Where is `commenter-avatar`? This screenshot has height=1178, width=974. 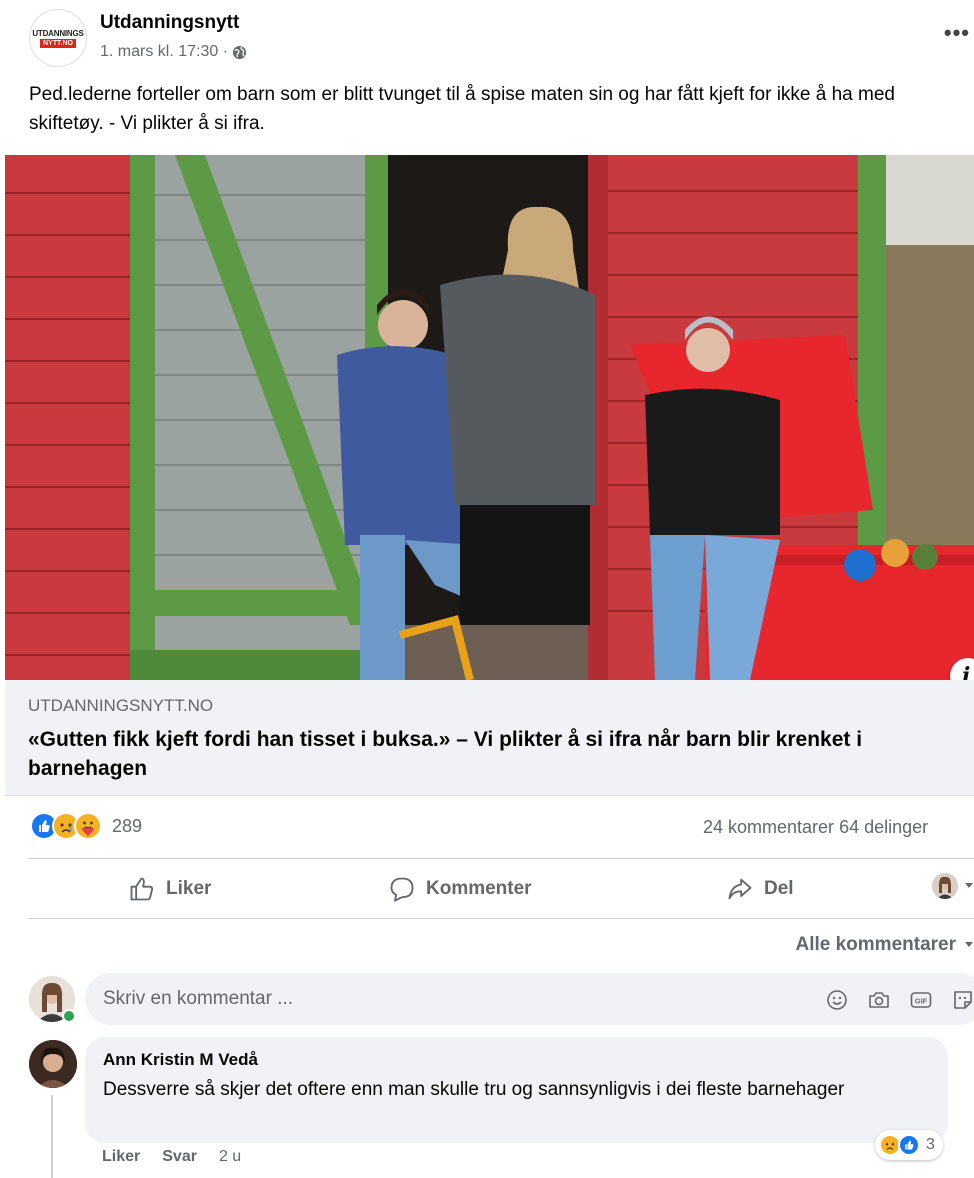 commenter-avatar is located at coordinates (53, 1064).